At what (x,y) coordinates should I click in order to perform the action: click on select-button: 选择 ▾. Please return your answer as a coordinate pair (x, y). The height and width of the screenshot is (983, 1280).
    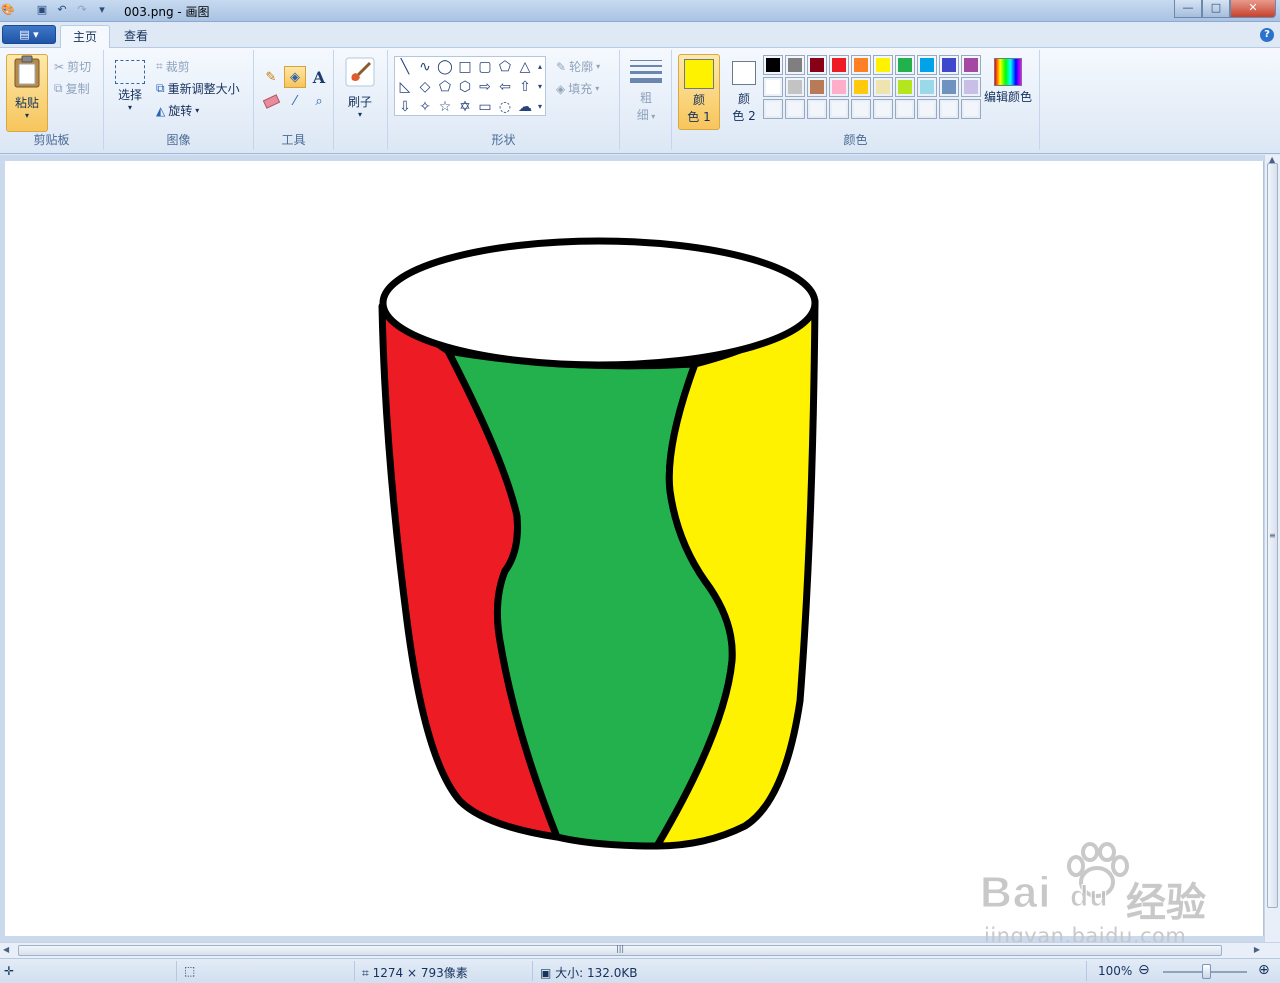
    Looking at the image, I should click on (130, 84).